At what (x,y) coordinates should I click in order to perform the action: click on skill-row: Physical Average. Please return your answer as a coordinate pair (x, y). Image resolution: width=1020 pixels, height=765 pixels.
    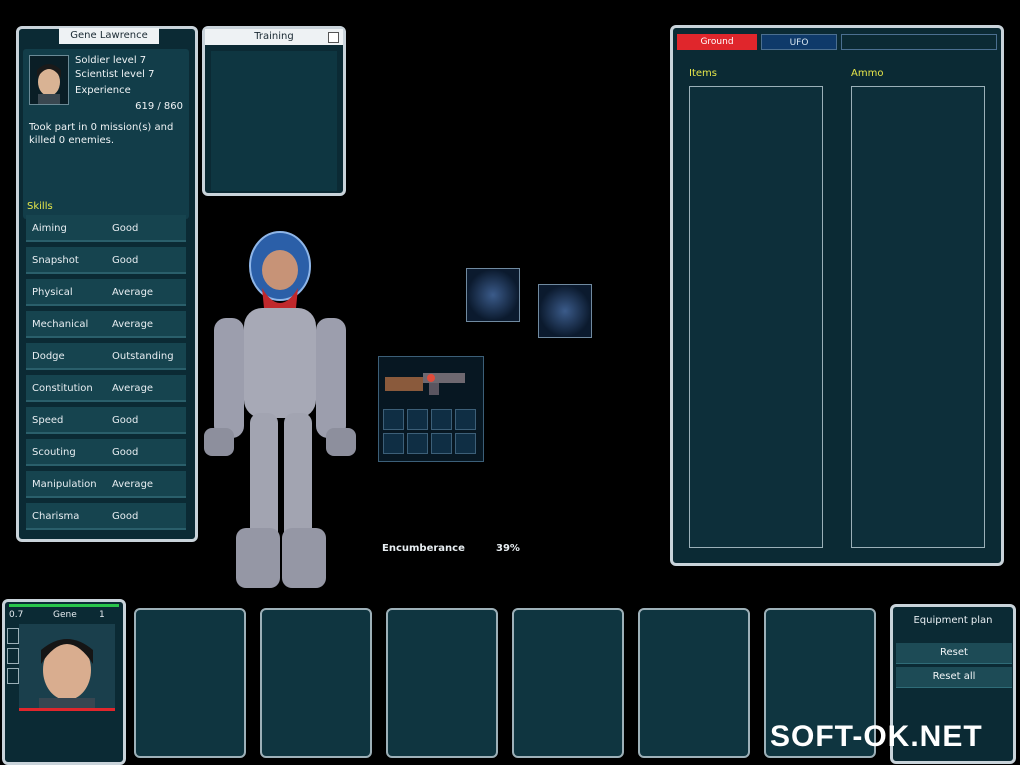
    Looking at the image, I should click on (106, 292).